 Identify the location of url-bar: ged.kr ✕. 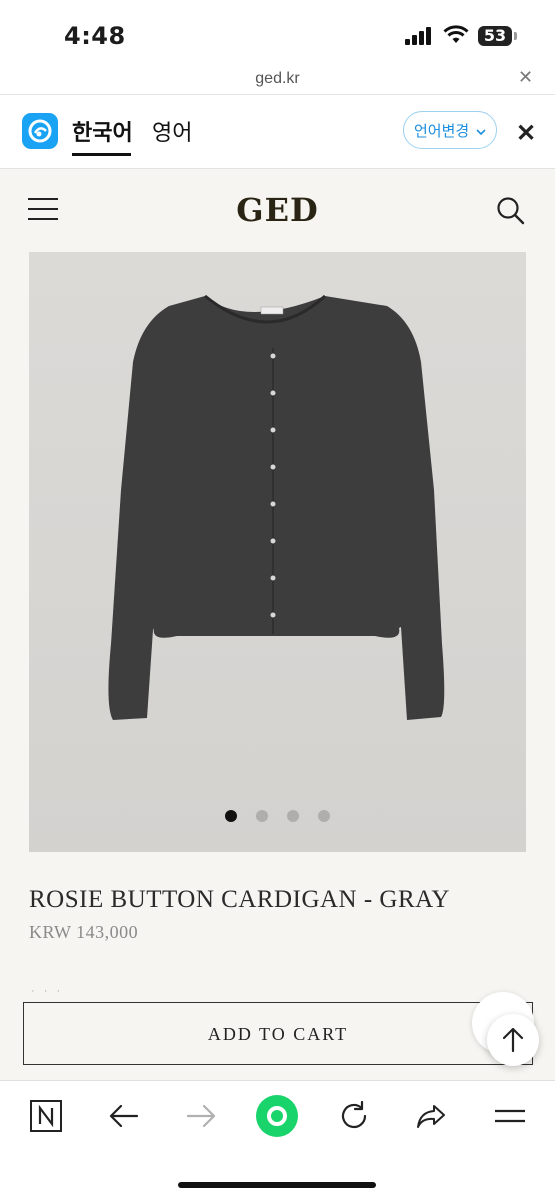
(277, 79).